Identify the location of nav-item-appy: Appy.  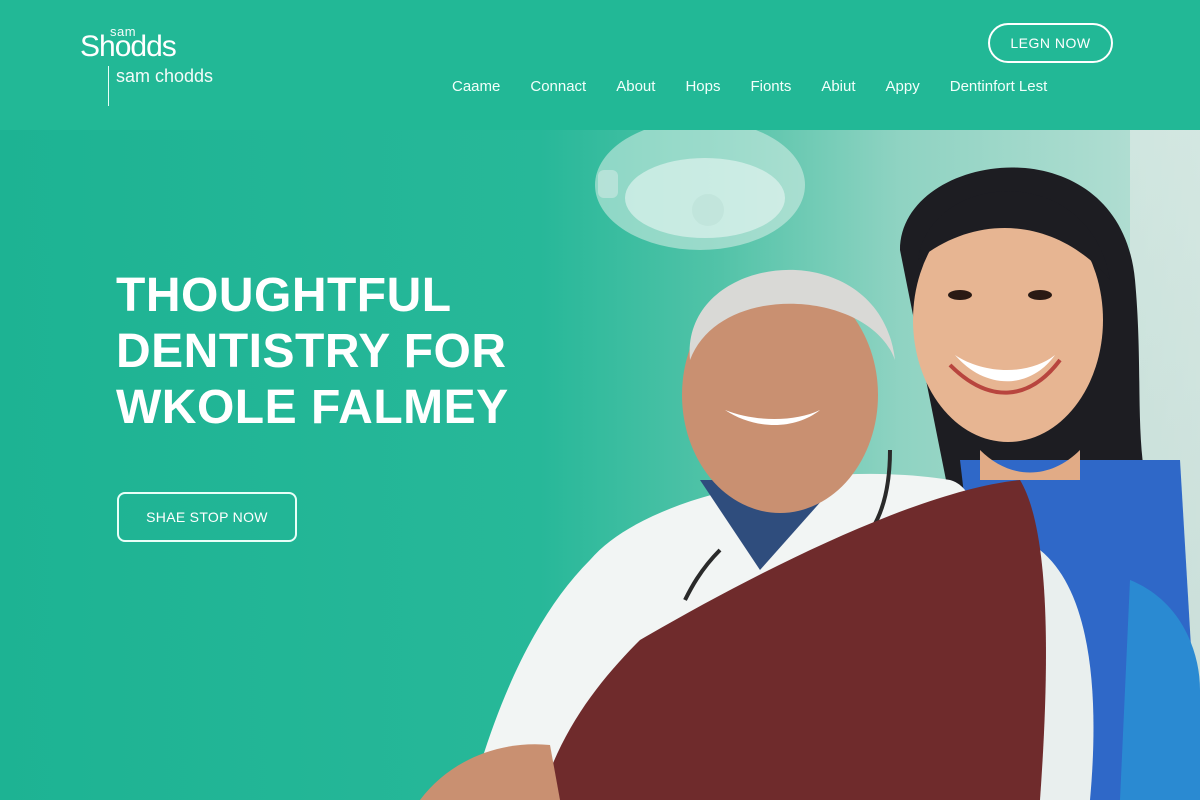
(903, 86).